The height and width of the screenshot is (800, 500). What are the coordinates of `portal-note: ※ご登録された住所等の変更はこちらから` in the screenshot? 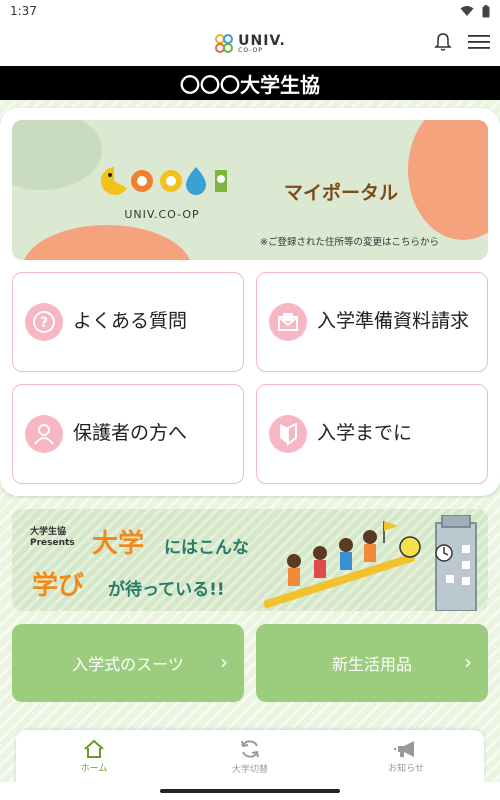 It's located at (349, 242).